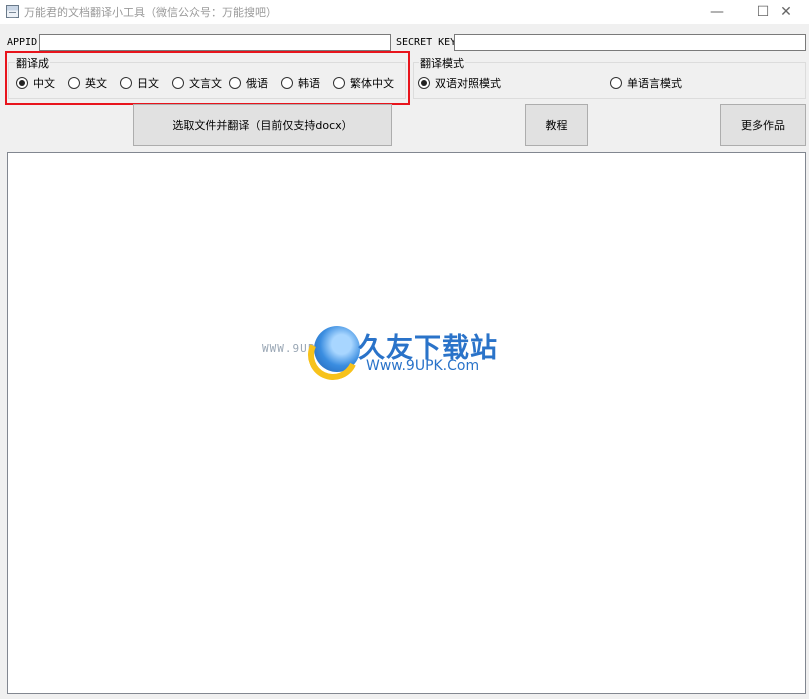 This screenshot has height=699, width=809. I want to click on title-bar: 万能君的文档翻译小工具（微信公众号：万能搜吧） — ☐ ✕, so click(404, 12).